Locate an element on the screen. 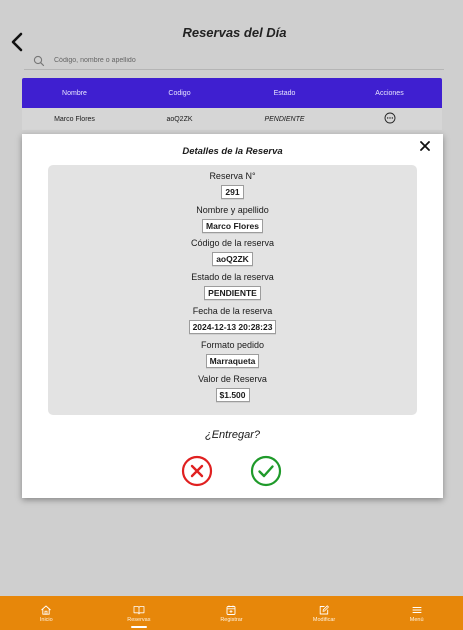 The height and width of the screenshot is (630, 463). nav-item-menu: Menú is located at coordinates (417, 613).